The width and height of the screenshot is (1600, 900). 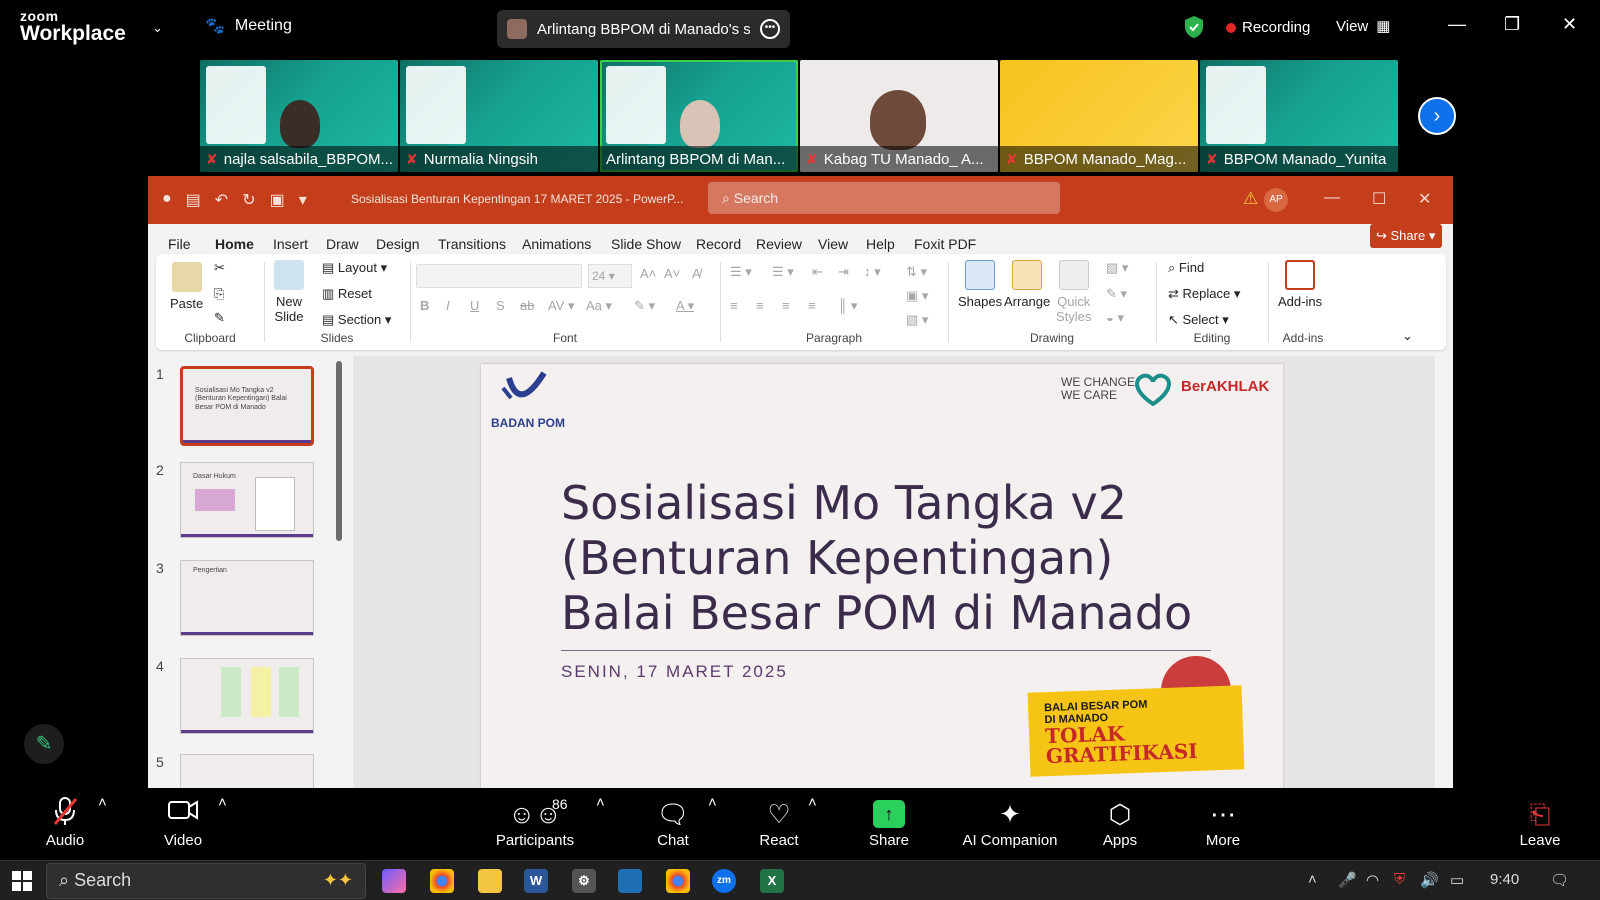 What do you see at coordinates (1117, 268) in the screenshot?
I see `shape-fill-icon: ▧ ▾` at bounding box center [1117, 268].